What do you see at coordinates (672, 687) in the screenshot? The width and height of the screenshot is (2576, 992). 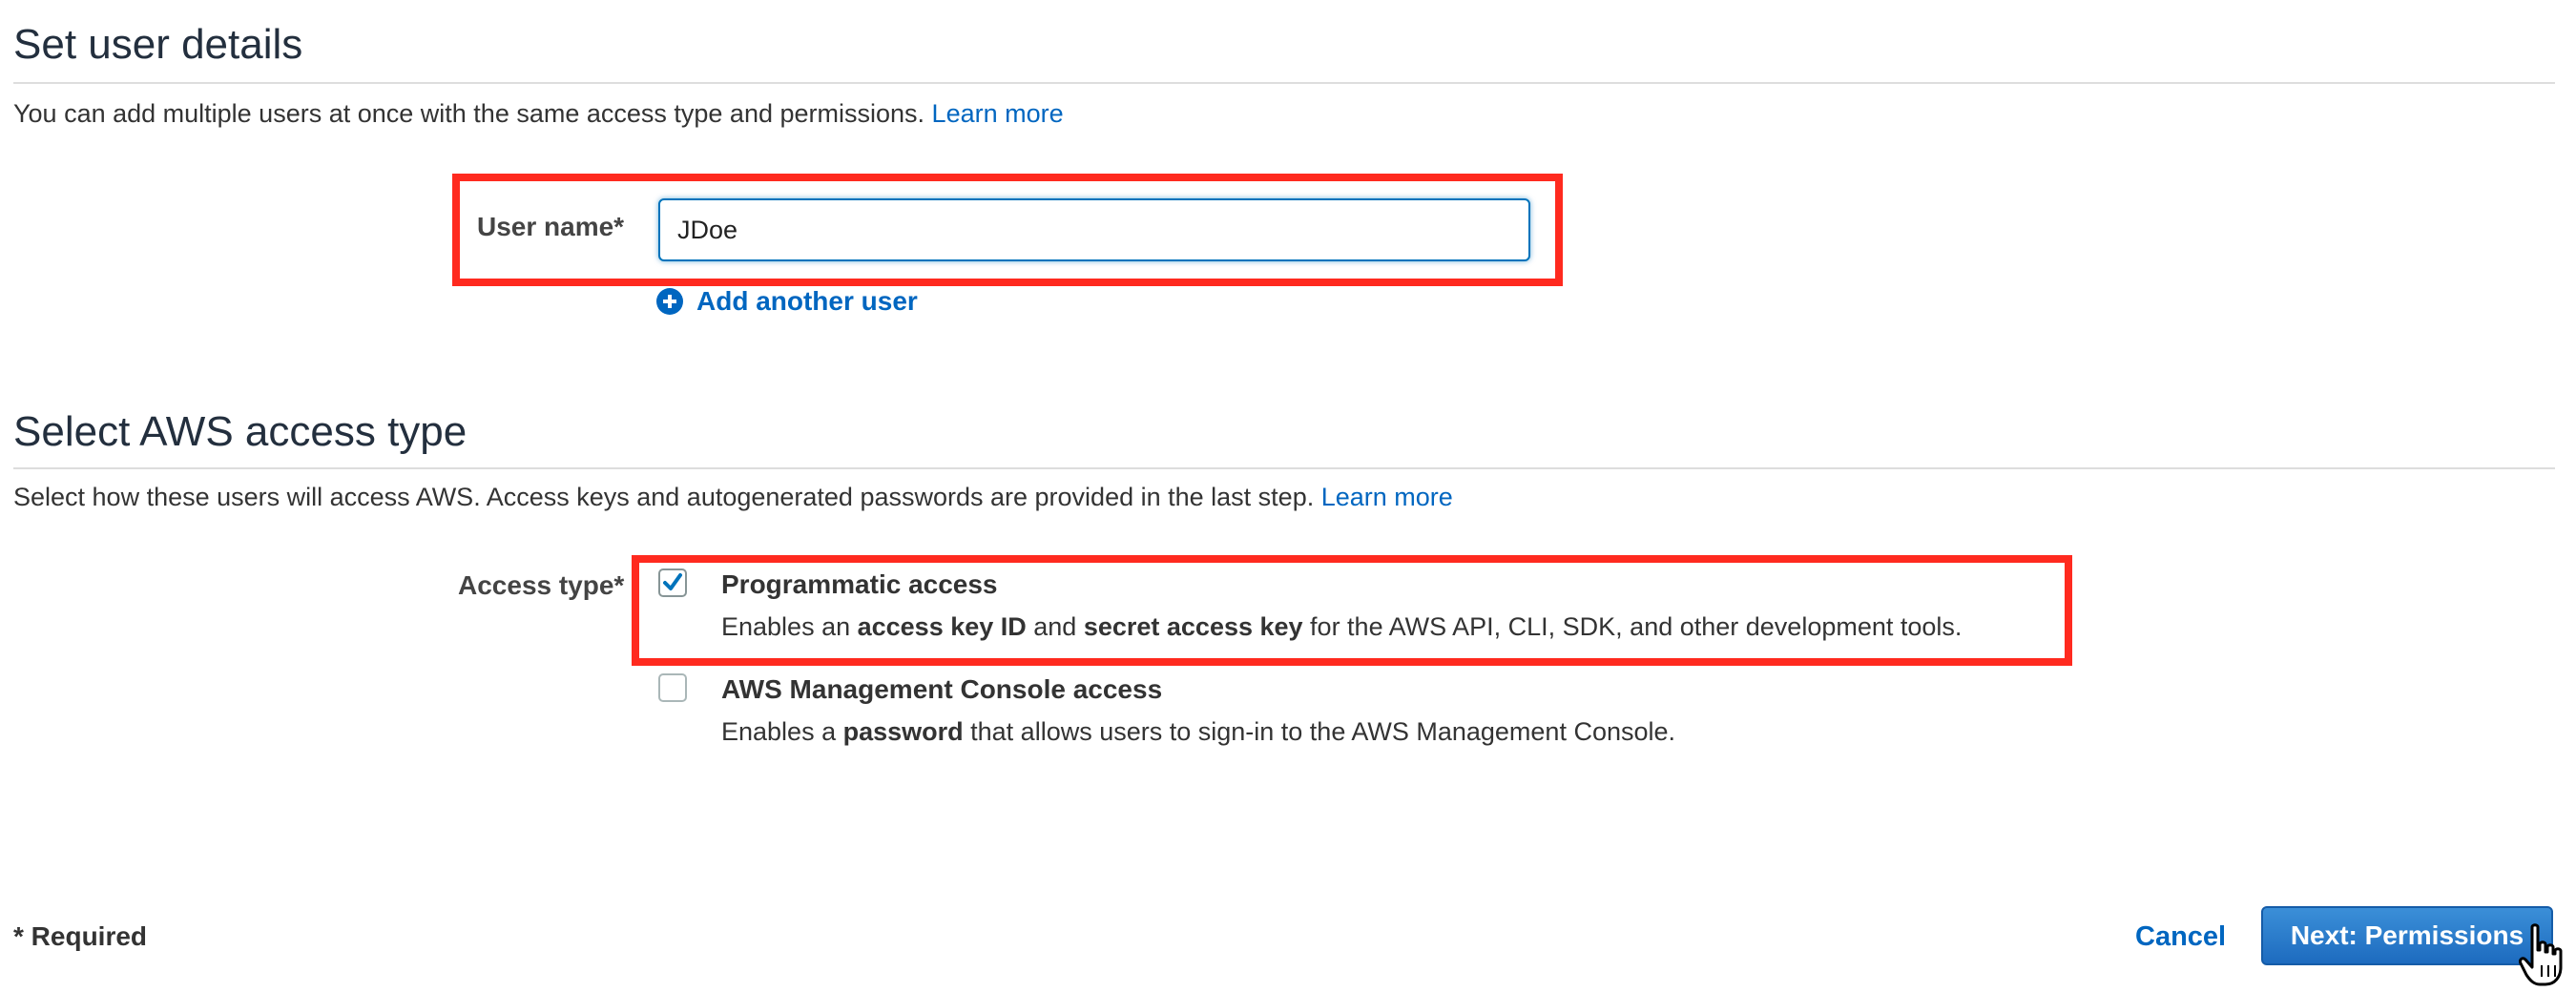 I see `console-access-checkbox` at bounding box center [672, 687].